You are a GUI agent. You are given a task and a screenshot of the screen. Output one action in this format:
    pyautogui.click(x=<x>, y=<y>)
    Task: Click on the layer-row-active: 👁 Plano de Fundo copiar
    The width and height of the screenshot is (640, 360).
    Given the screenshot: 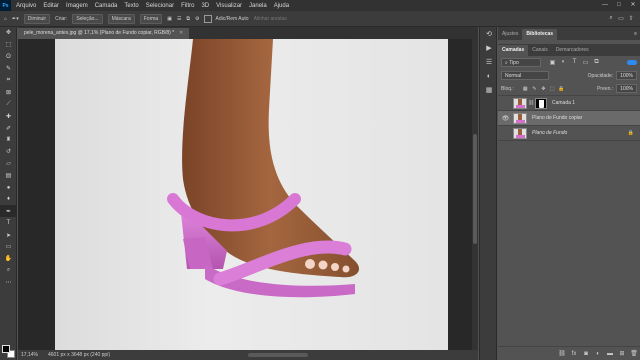 What is the action you would take?
    pyautogui.click(x=569, y=118)
    